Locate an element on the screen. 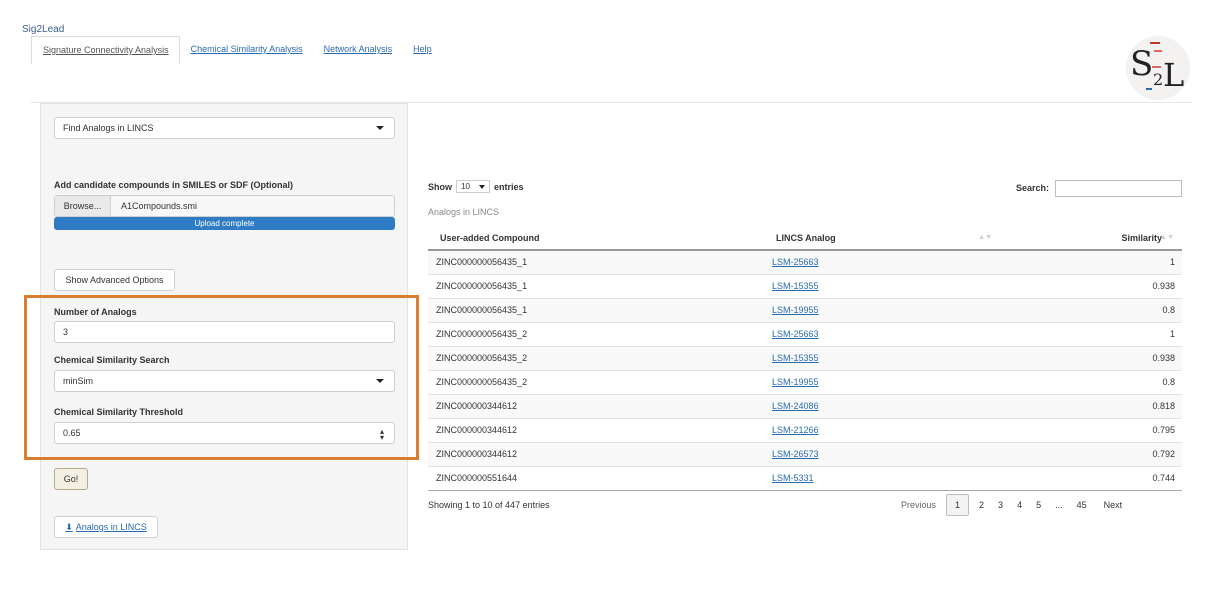  search-input is located at coordinates (1118, 188).